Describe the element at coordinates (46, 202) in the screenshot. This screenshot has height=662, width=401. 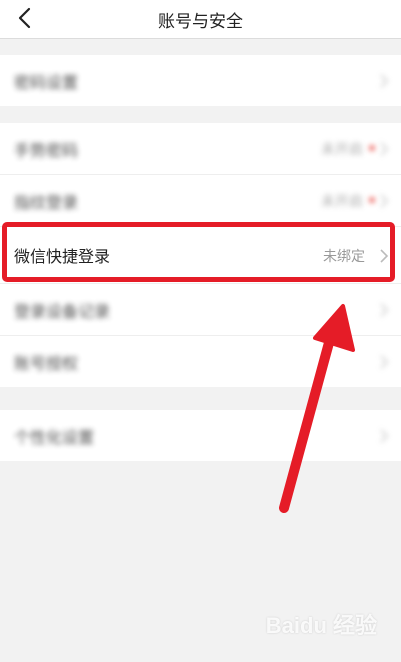
I see `row-label: 指纹登录` at that location.